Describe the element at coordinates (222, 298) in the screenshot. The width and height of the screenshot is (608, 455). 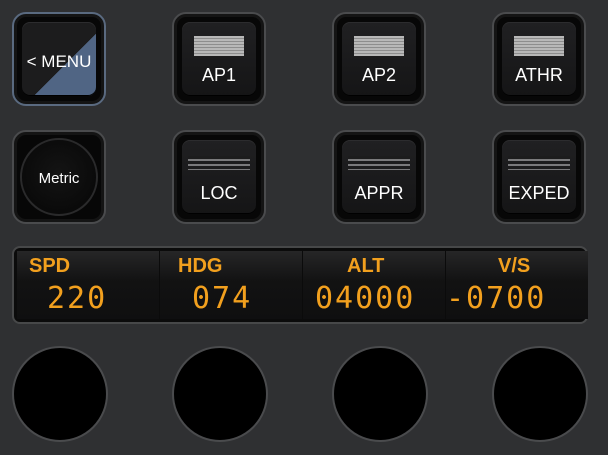
I see `hdg-value: 074` at that location.